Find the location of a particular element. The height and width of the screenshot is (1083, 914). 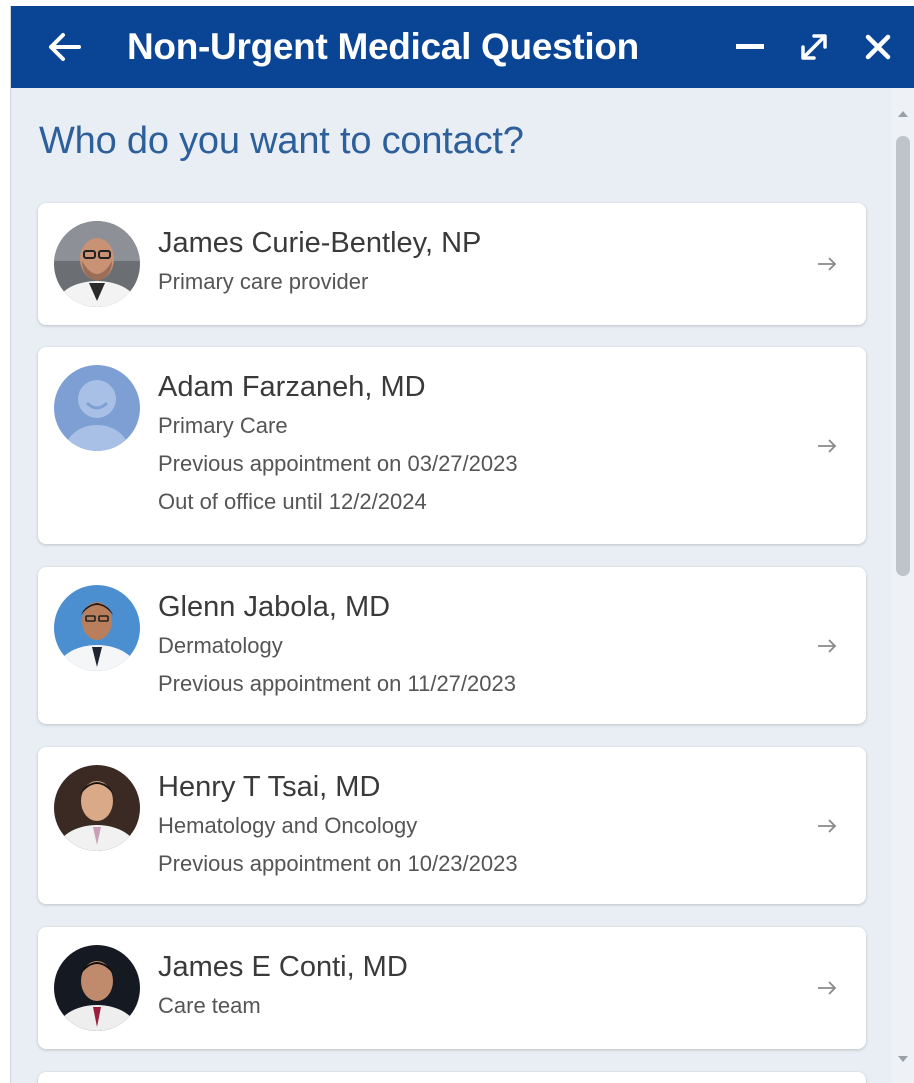

minimize-icon is located at coordinates (750, 46).